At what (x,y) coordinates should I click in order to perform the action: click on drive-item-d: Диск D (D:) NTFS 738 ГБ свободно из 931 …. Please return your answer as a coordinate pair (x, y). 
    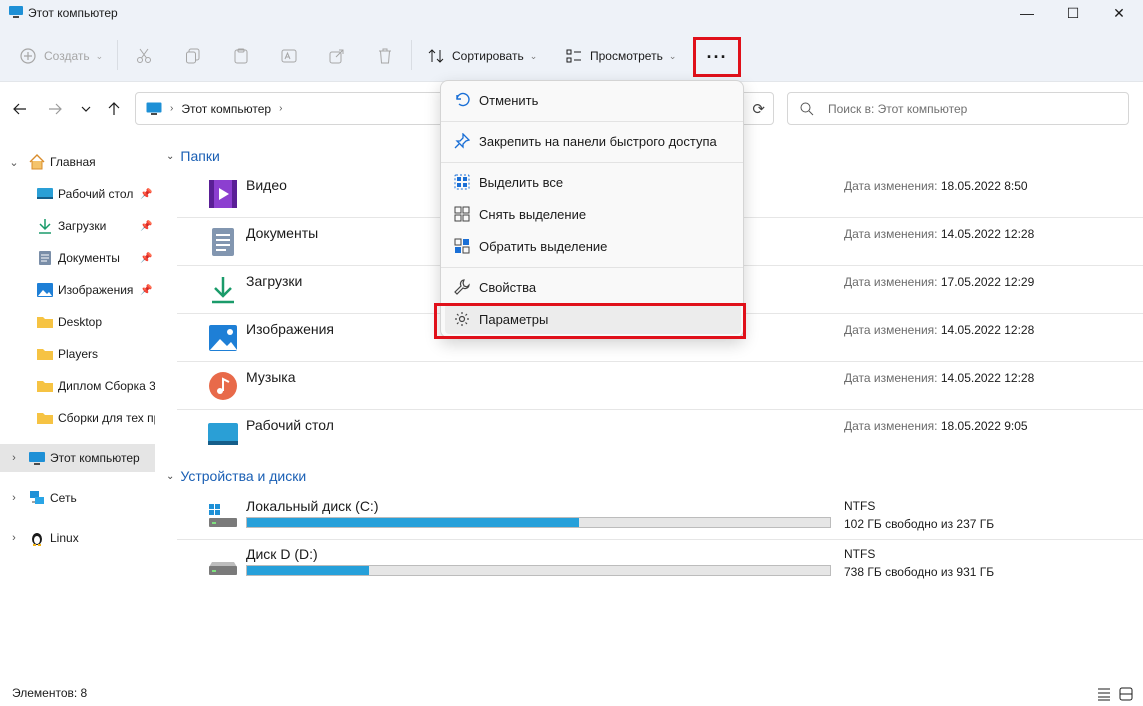
    Looking at the image, I should click on (660, 568).